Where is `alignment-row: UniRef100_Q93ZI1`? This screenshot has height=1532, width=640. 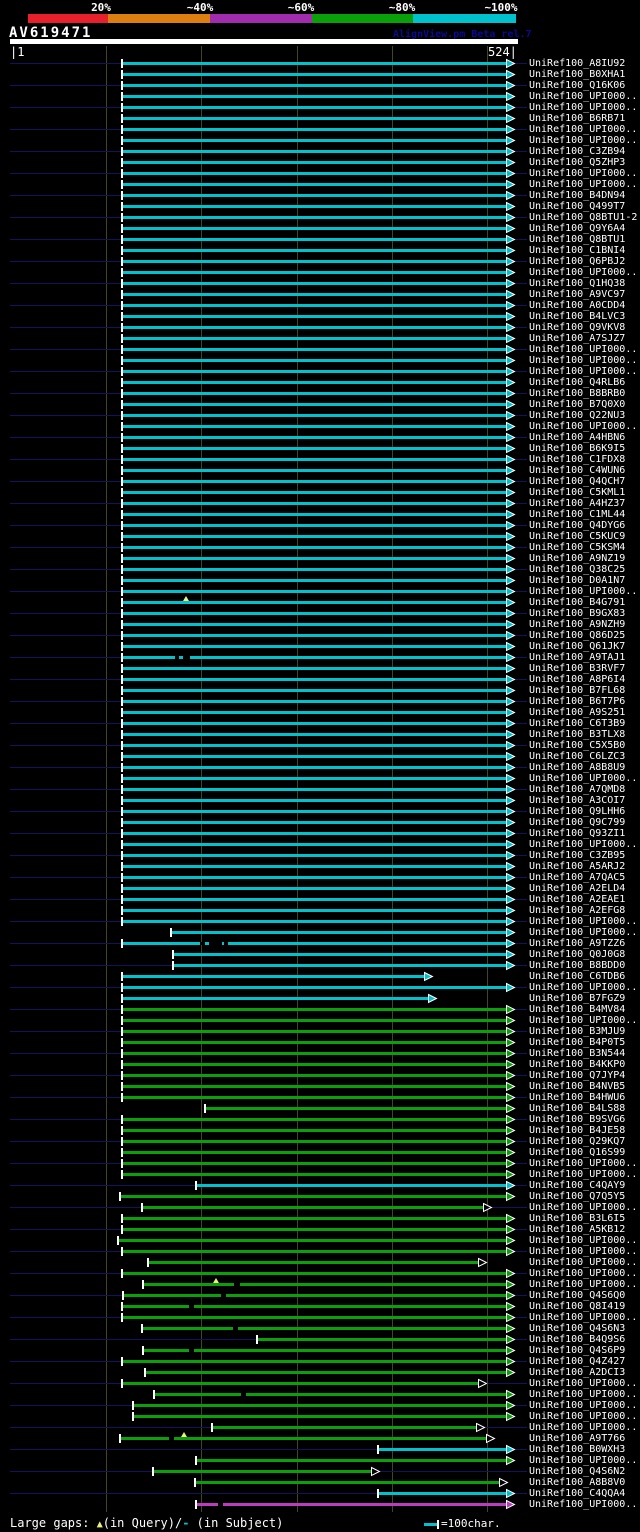
alignment-row: UniRef100_Q93ZI1 is located at coordinates (320, 833).